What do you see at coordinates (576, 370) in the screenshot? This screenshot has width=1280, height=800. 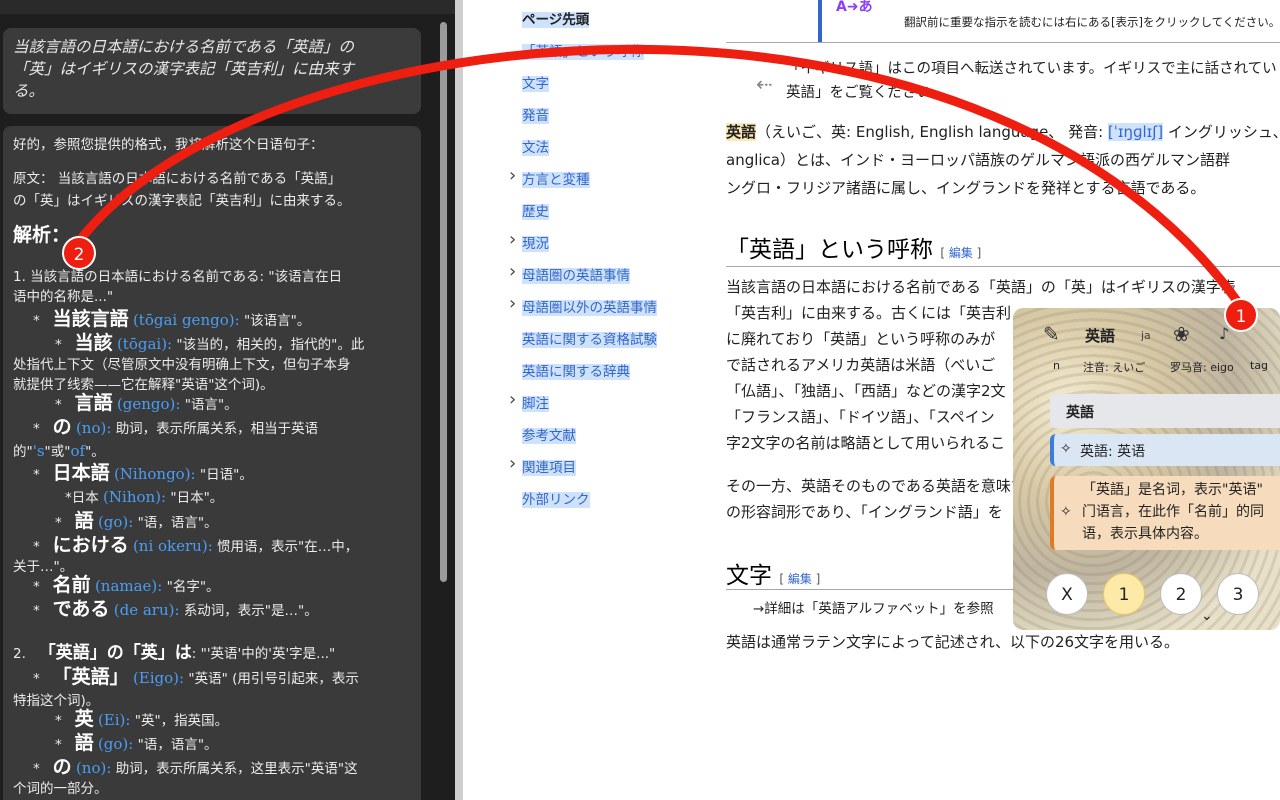 I see `toc-item: 英語に関する辞典` at bounding box center [576, 370].